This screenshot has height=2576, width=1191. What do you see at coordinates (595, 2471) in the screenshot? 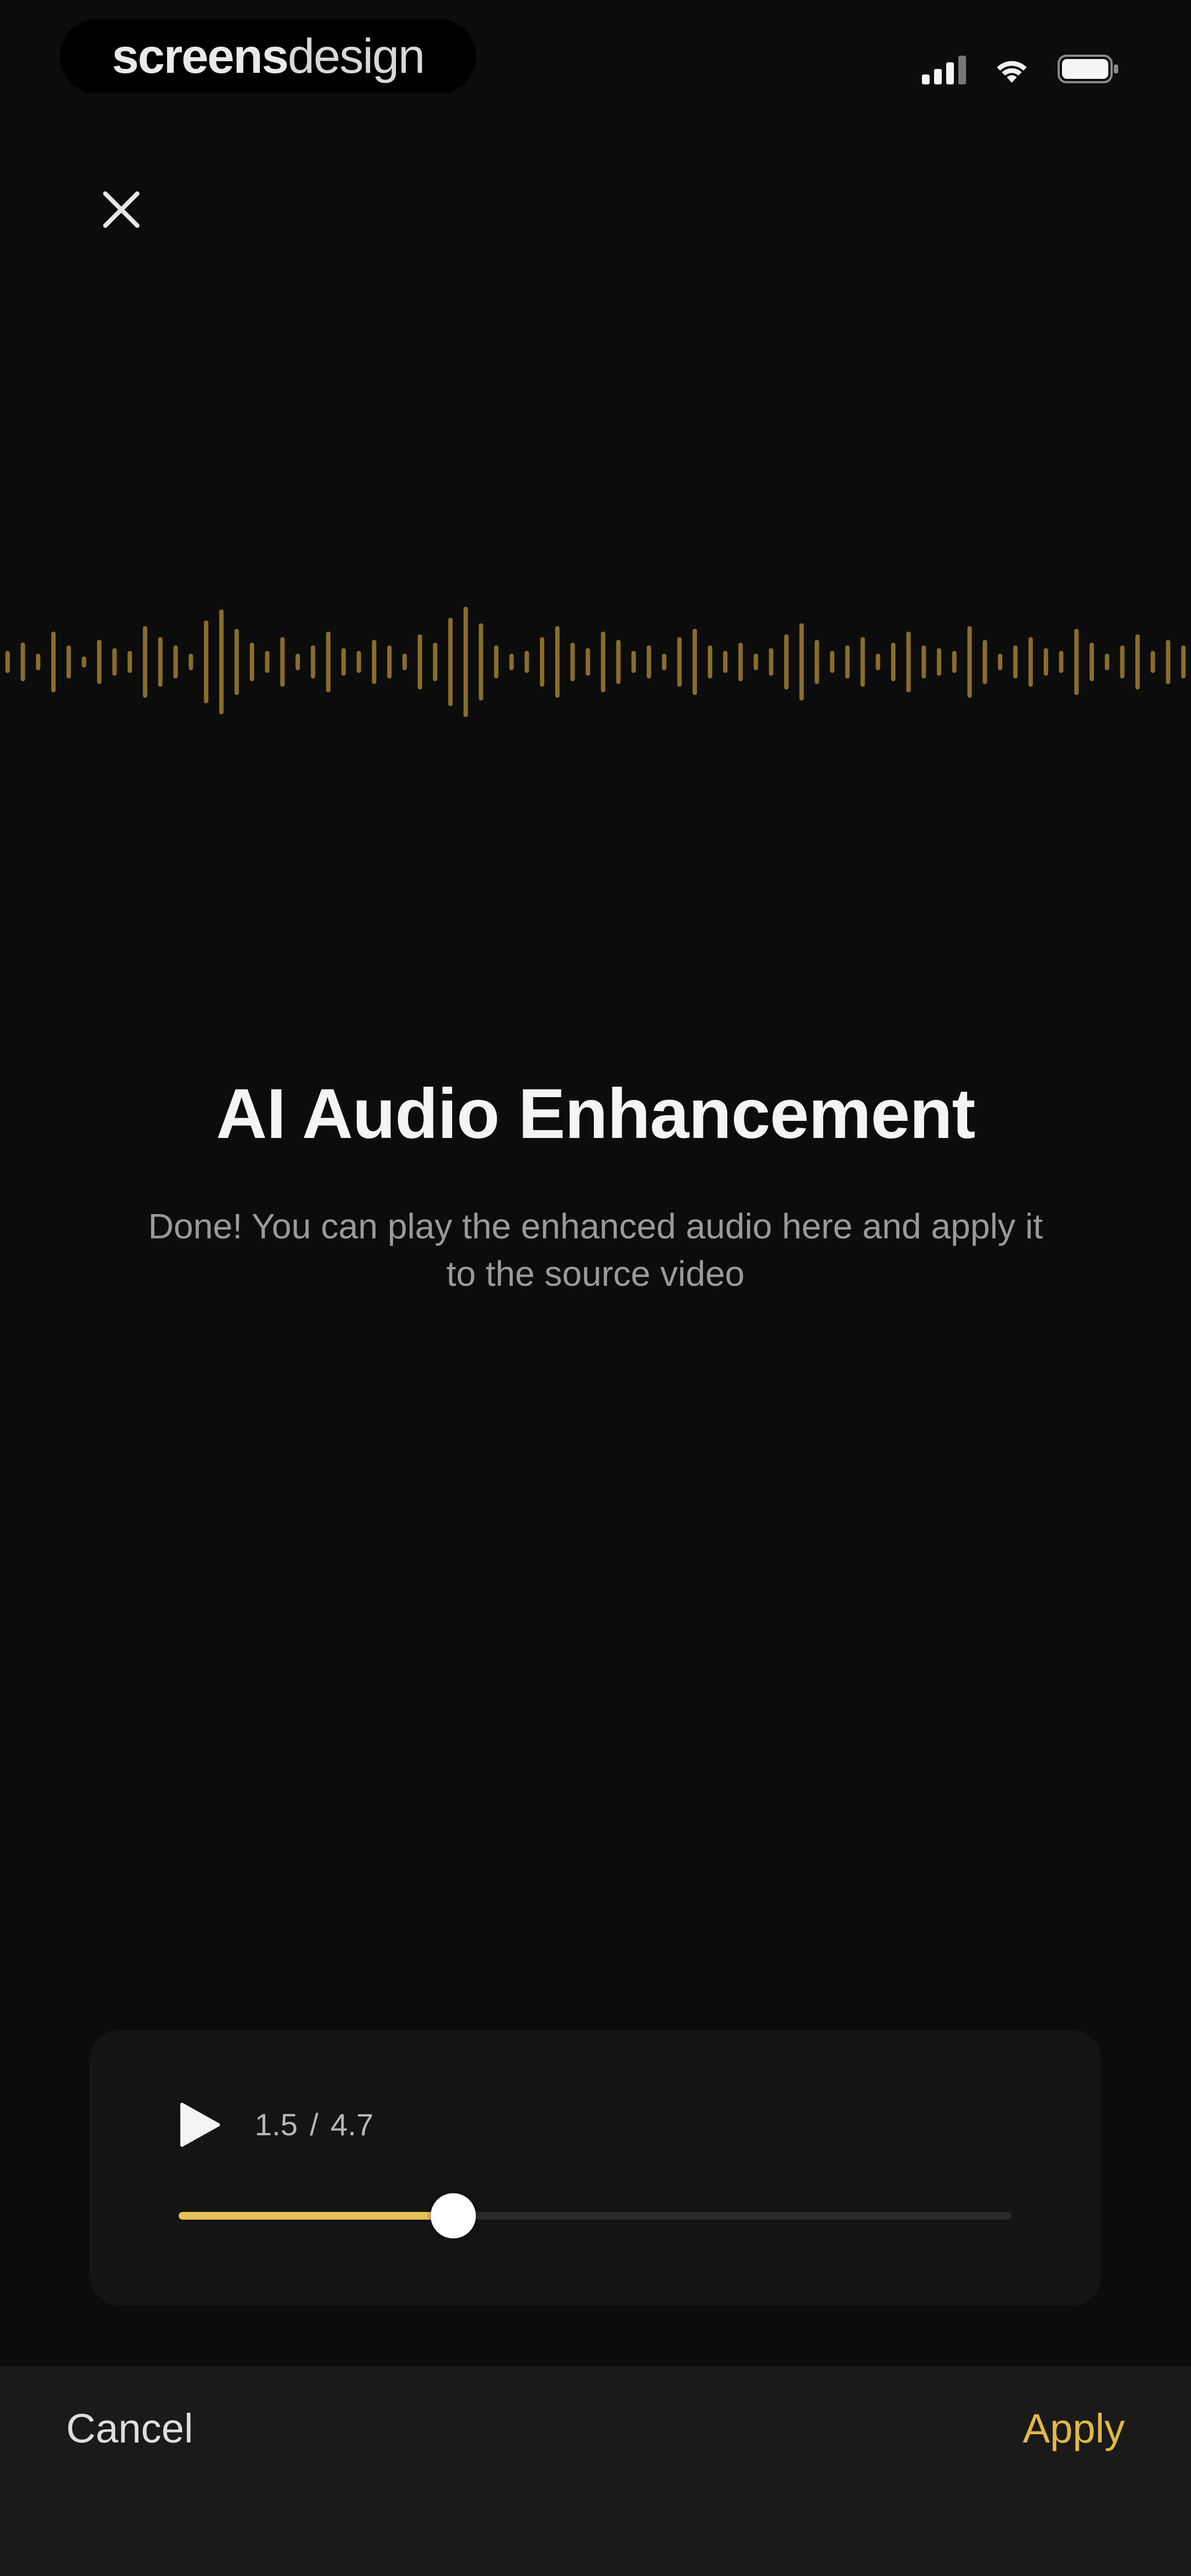
I see `bottom-action-bar: Cancel Apply` at bounding box center [595, 2471].